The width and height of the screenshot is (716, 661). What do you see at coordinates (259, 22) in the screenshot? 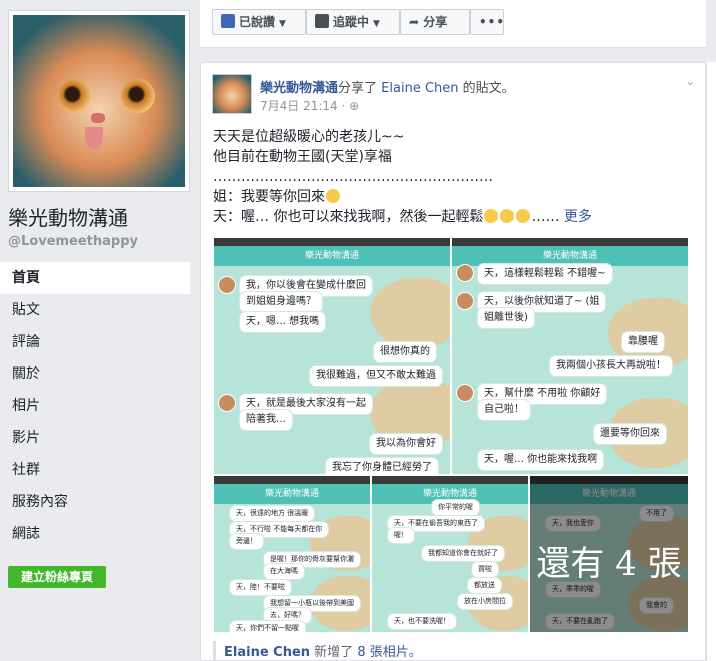
I see `liked-button: 已說讚 ▼` at bounding box center [259, 22].